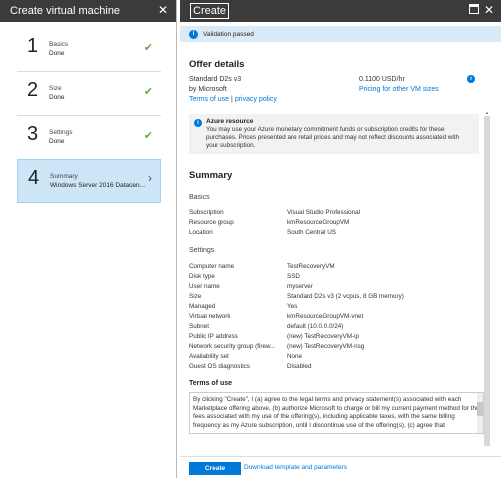  I want to click on summary-label: Guest OS diagnostics, so click(219, 366).